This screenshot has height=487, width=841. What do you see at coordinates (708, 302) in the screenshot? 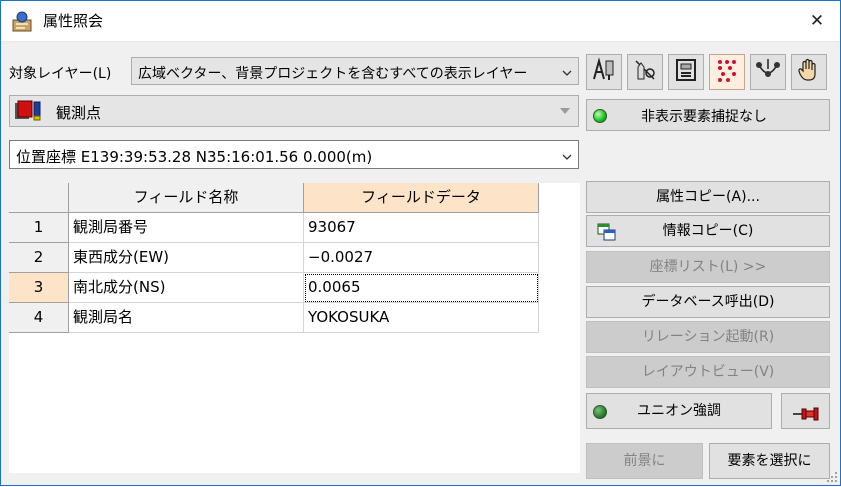
I see `database-call-button: データベース呼出(D)` at bounding box center [708, 302].